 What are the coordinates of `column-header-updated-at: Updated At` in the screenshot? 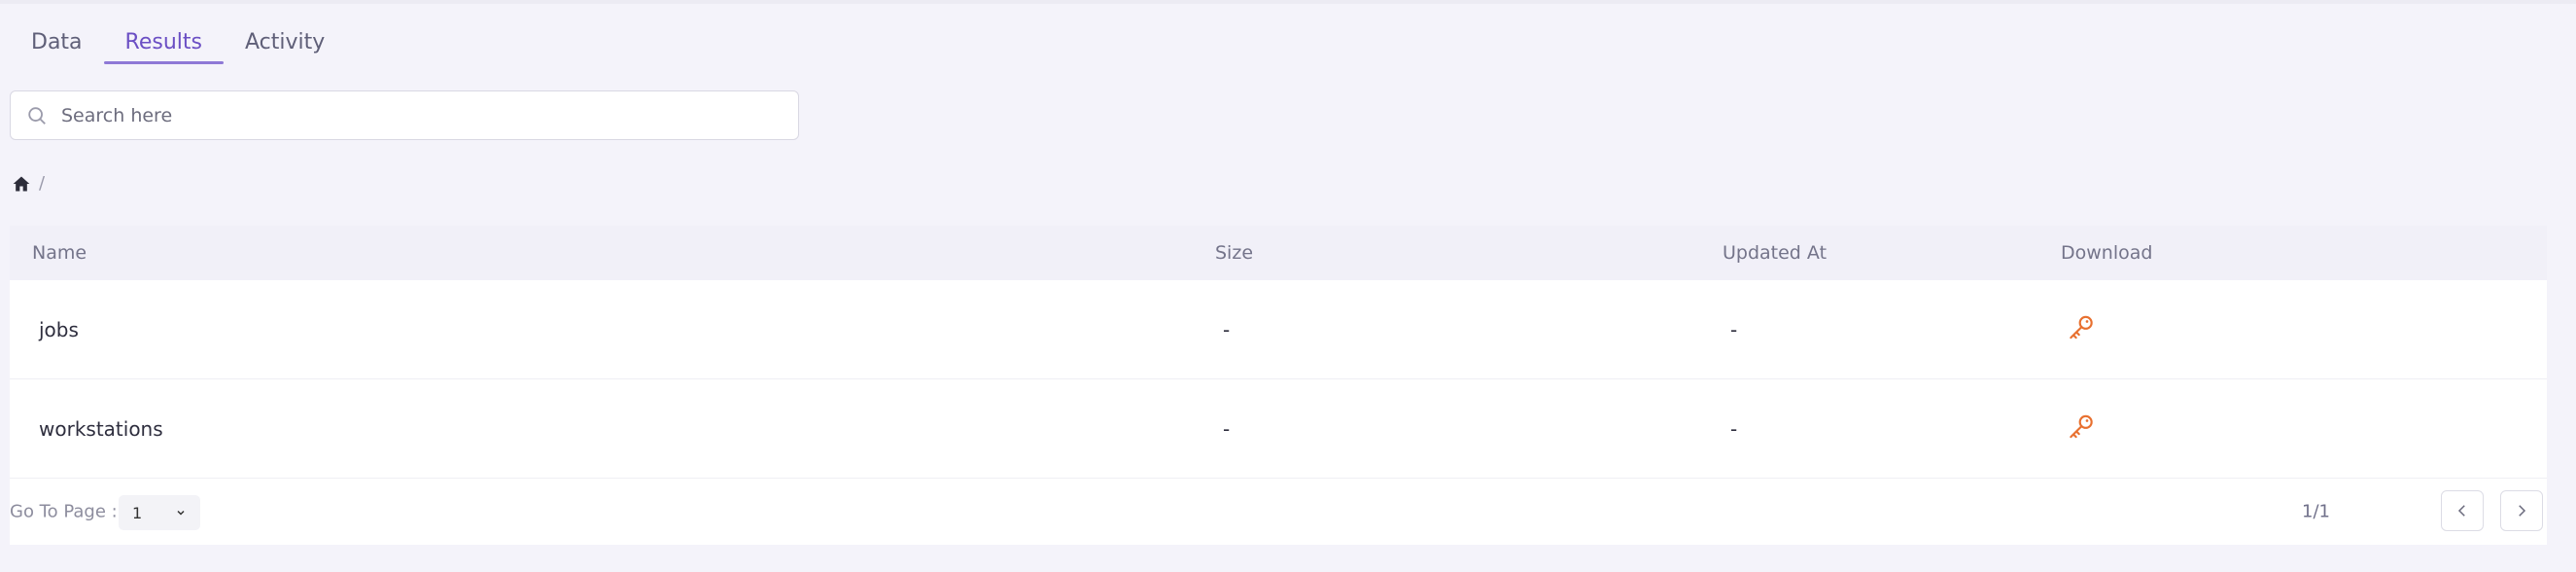 It's located at (1775, 253).